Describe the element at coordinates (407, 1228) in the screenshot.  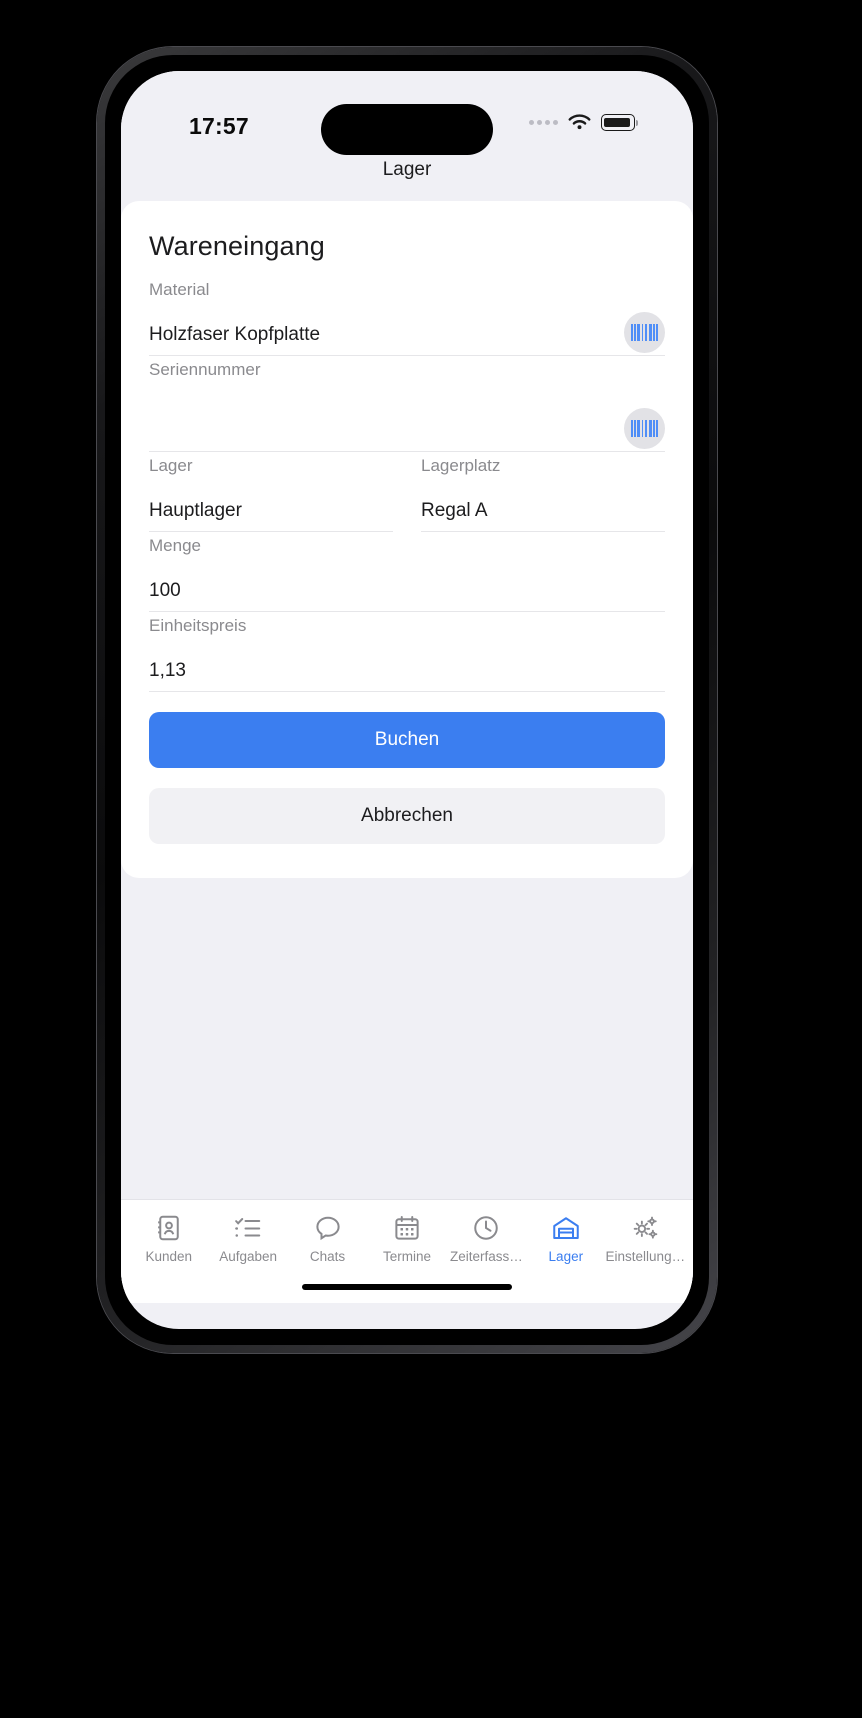
I see `calendar-icon` at that location.